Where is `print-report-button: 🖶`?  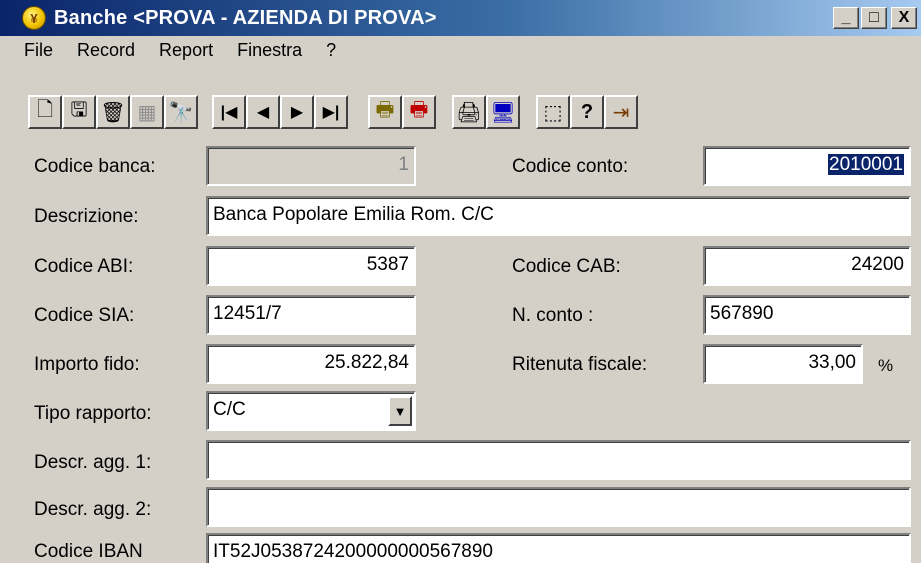
print-report-button: 🖶 is located at coordinates (419, 112).